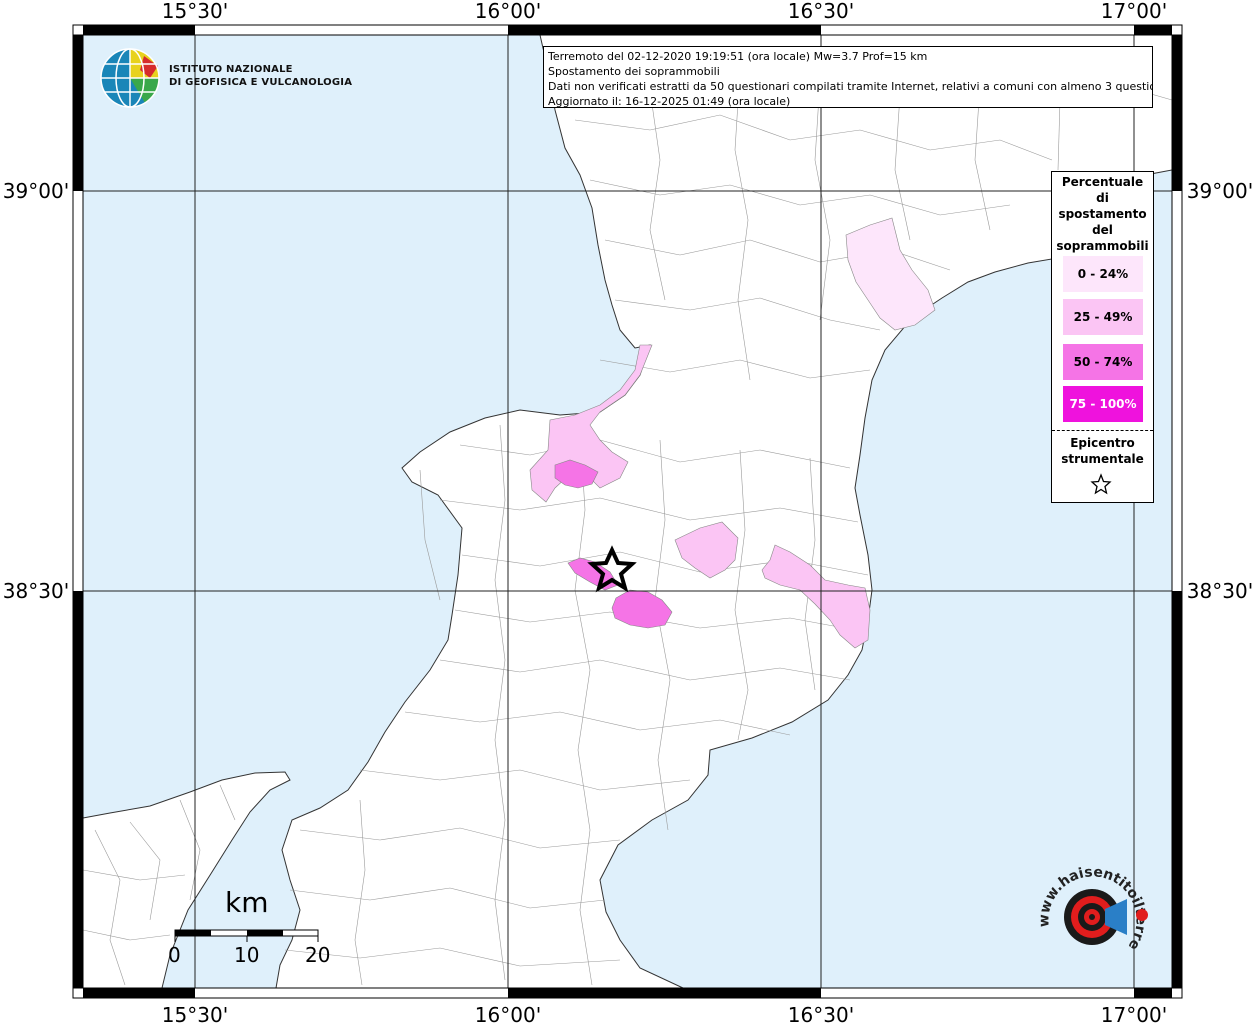  Describe the element at coordinates (1220, 591) in the screenshot. I see `tick-label-right-2: 38°30'` at that location.